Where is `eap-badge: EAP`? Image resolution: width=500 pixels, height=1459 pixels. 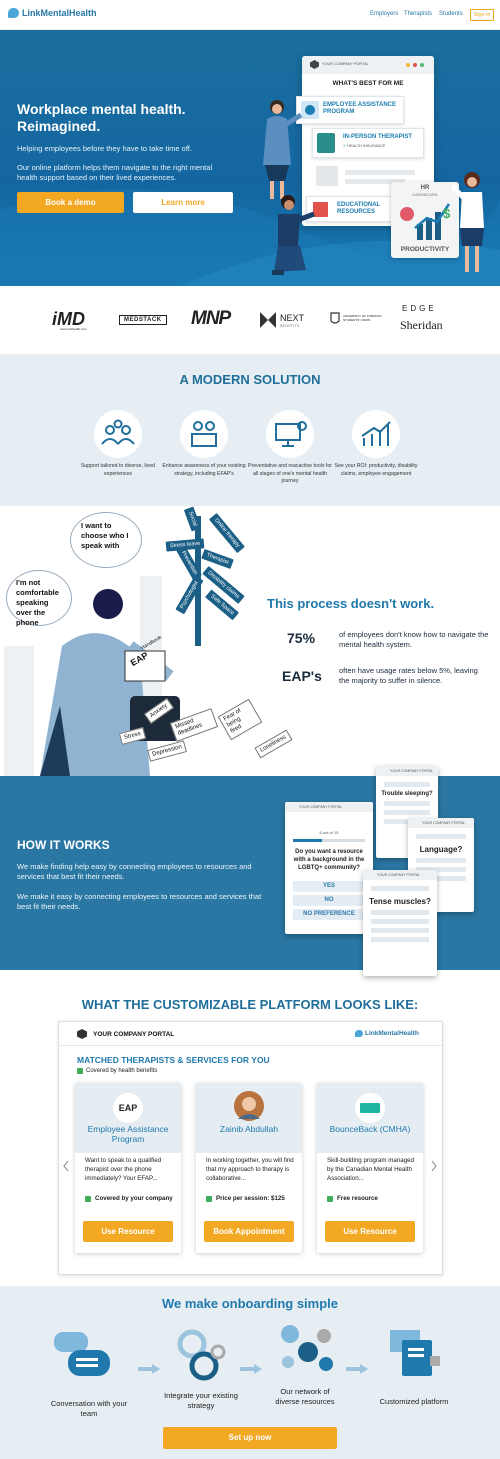
eap-badge: EAP is located at coordinates (128, 1108).